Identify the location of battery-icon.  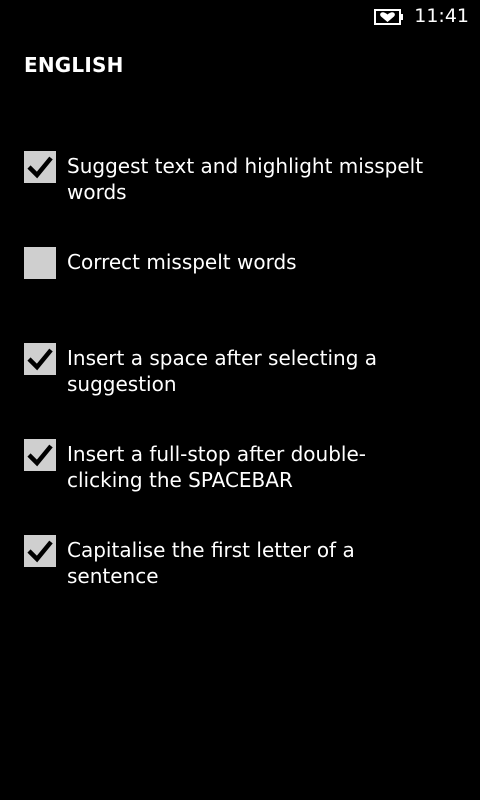
(388, 17).